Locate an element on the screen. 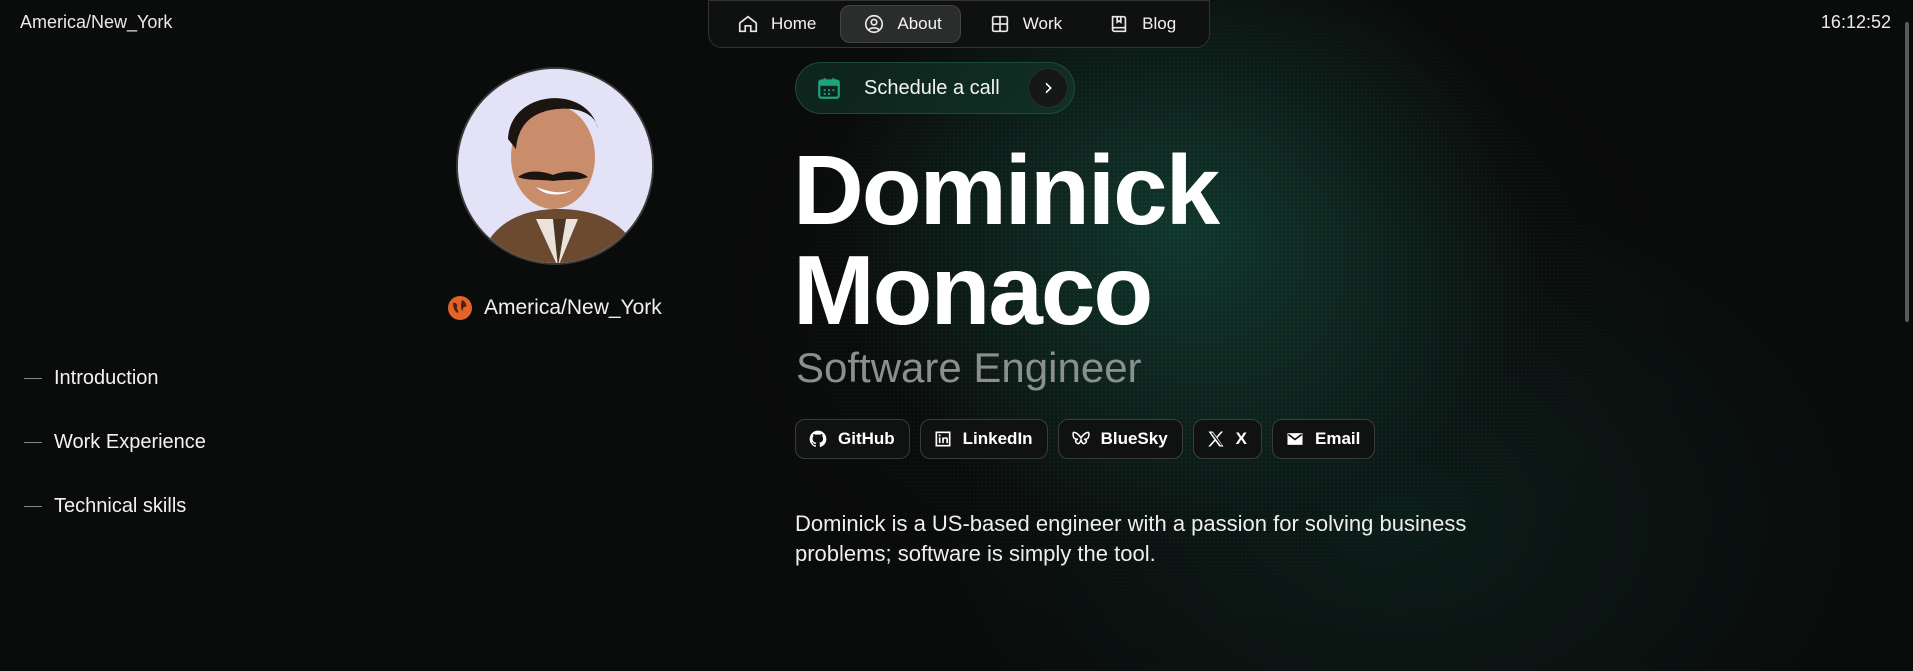 Image resolution: width=1913 pixels, height=671 pixels. schedule-call-button: Schedule a call is located at coordinates (935, 88).